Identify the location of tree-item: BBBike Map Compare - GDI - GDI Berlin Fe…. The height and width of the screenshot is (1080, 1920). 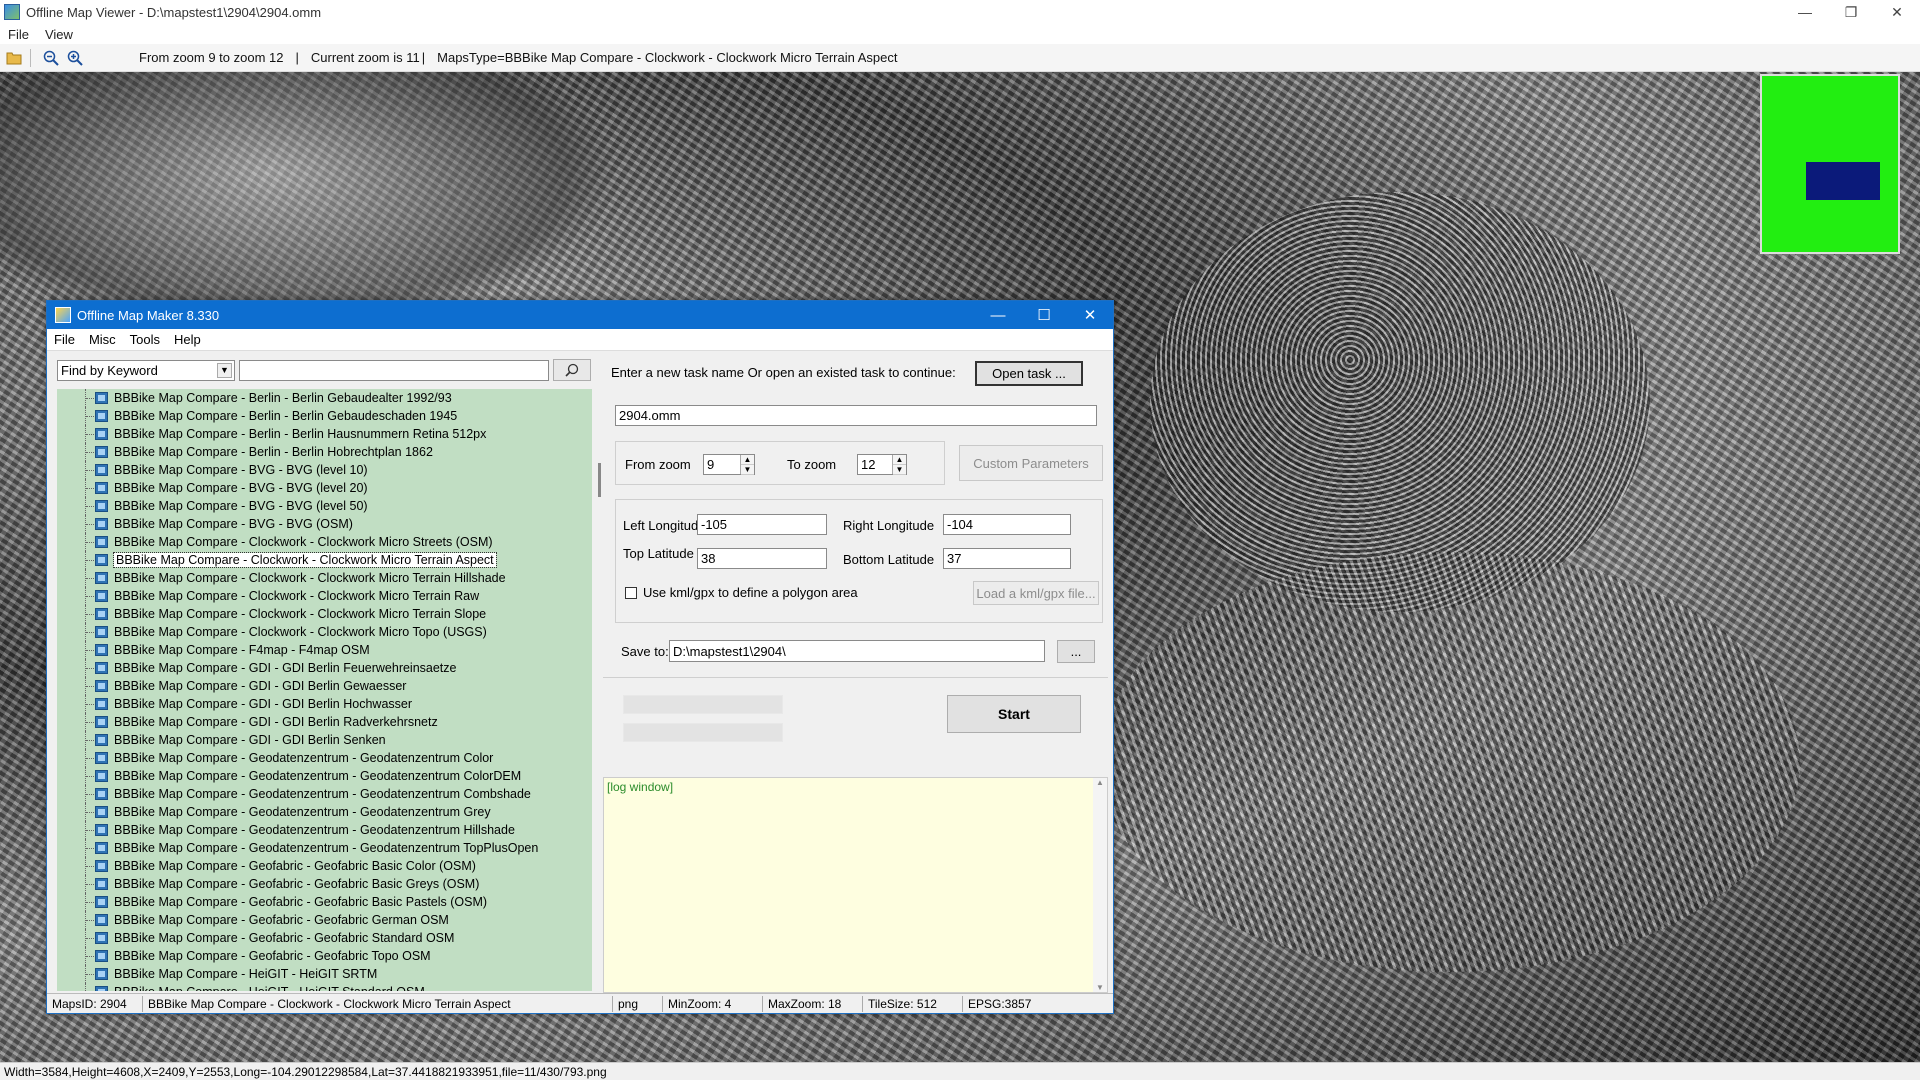
(324, 668).